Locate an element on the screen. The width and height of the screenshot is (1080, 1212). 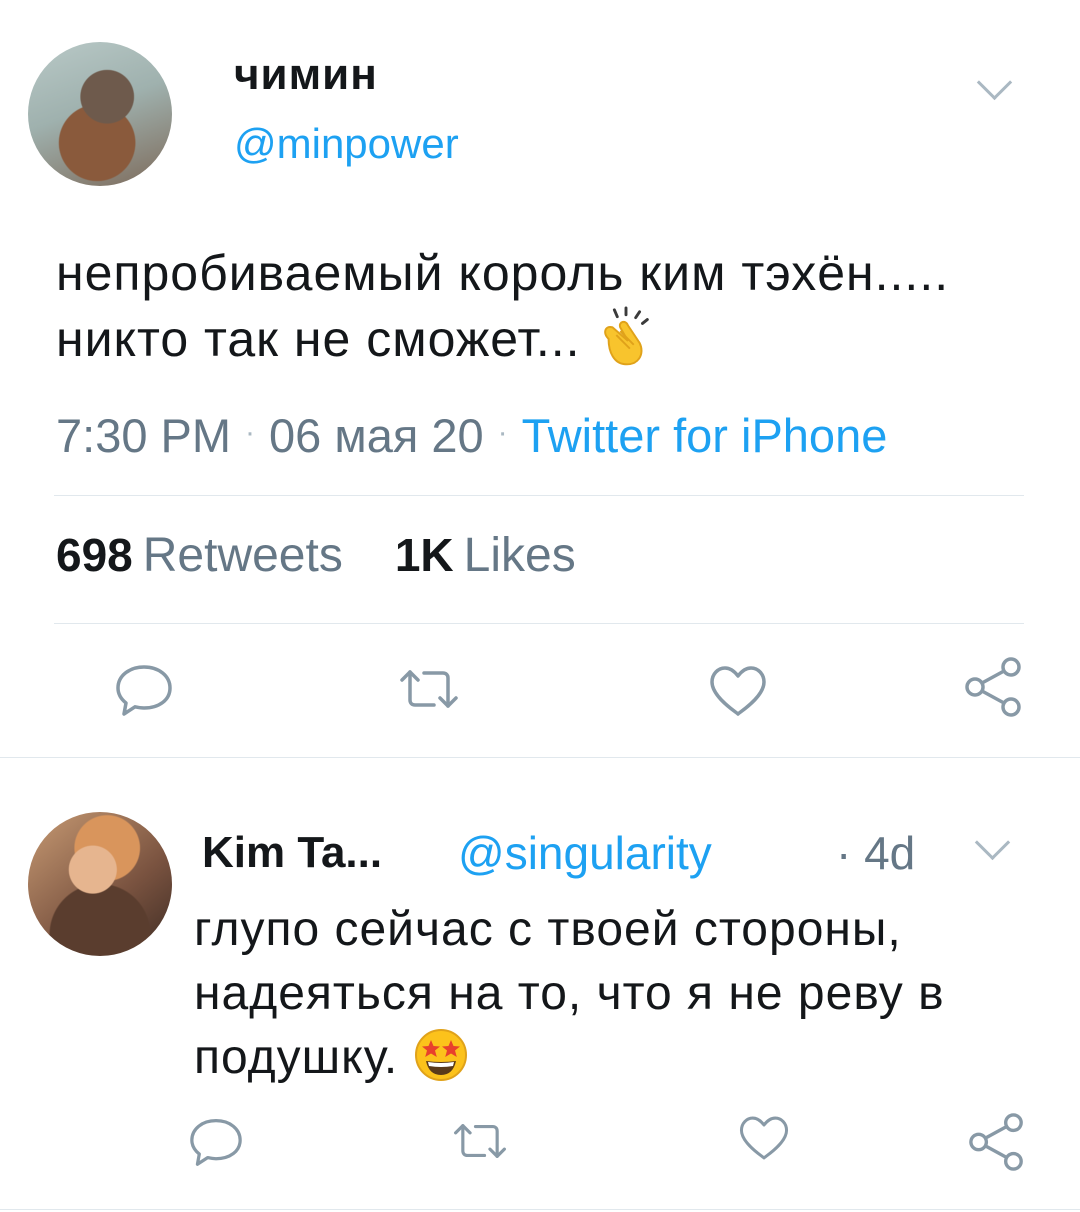
tweet-source-link: Twitter for iPhone is located at coordinates (705, 435).